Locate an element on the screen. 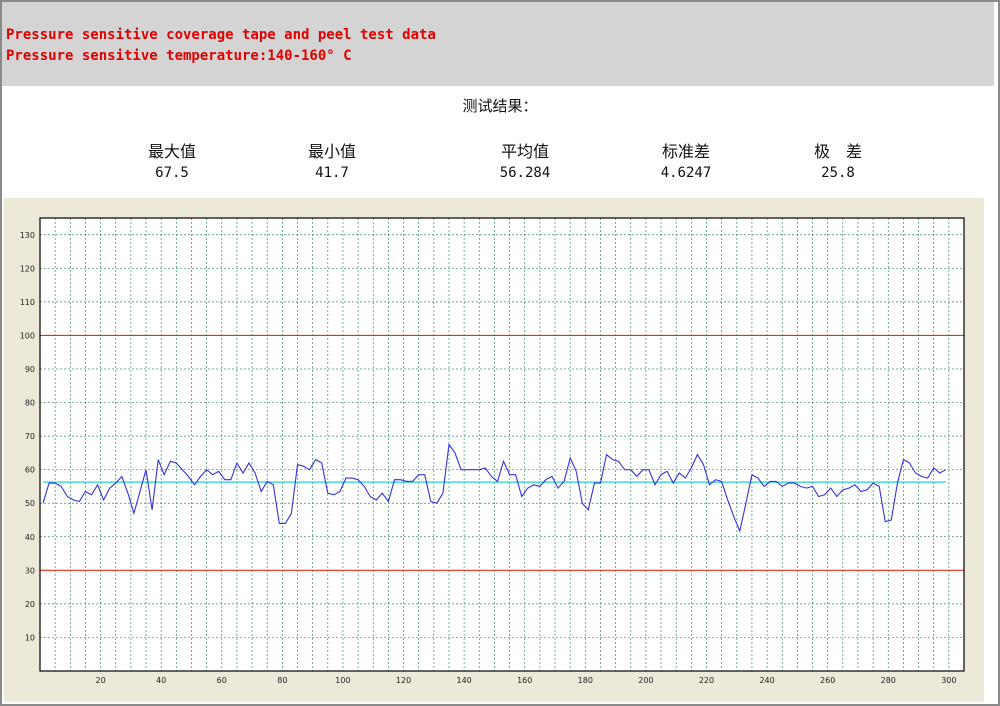  y-tick-label: 120 is located at coordinates (27, 268).